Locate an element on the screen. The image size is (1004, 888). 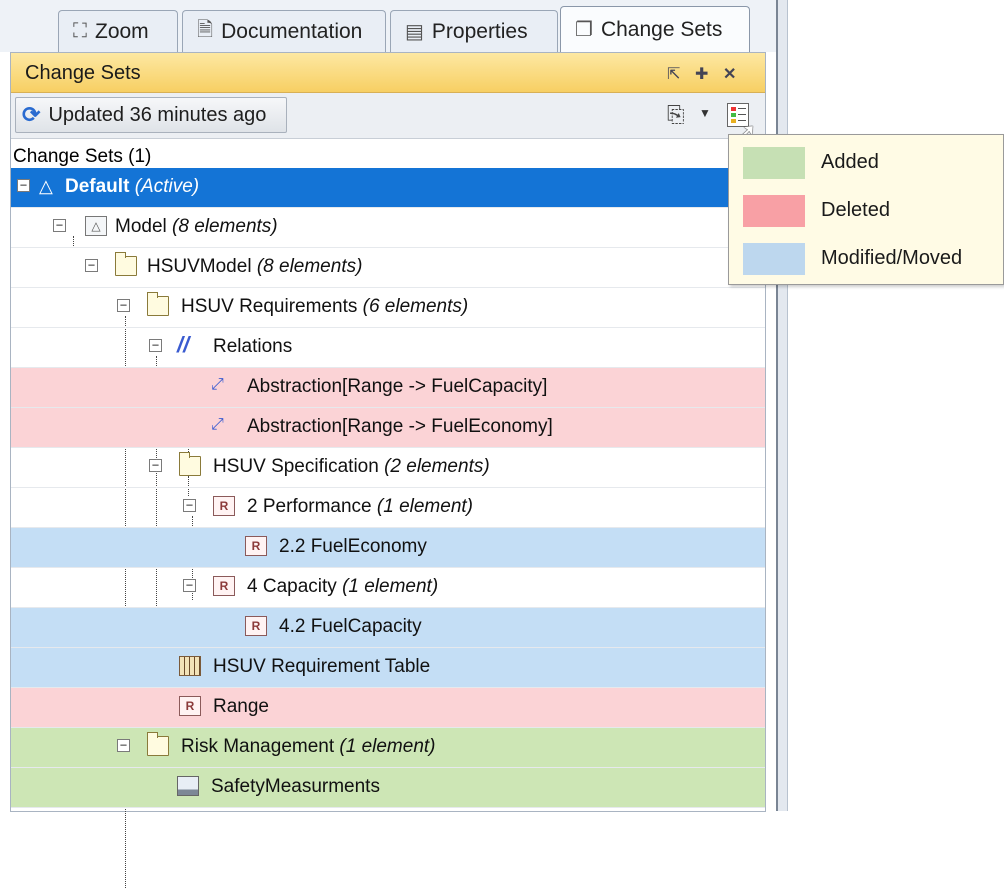
row-name: HSUV Specification is located at coordinates (296, 466).